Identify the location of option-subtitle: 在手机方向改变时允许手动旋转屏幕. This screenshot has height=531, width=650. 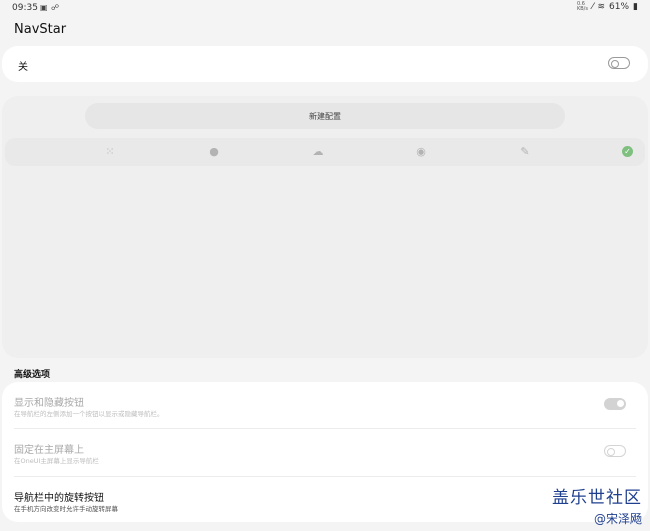
(66, 509).